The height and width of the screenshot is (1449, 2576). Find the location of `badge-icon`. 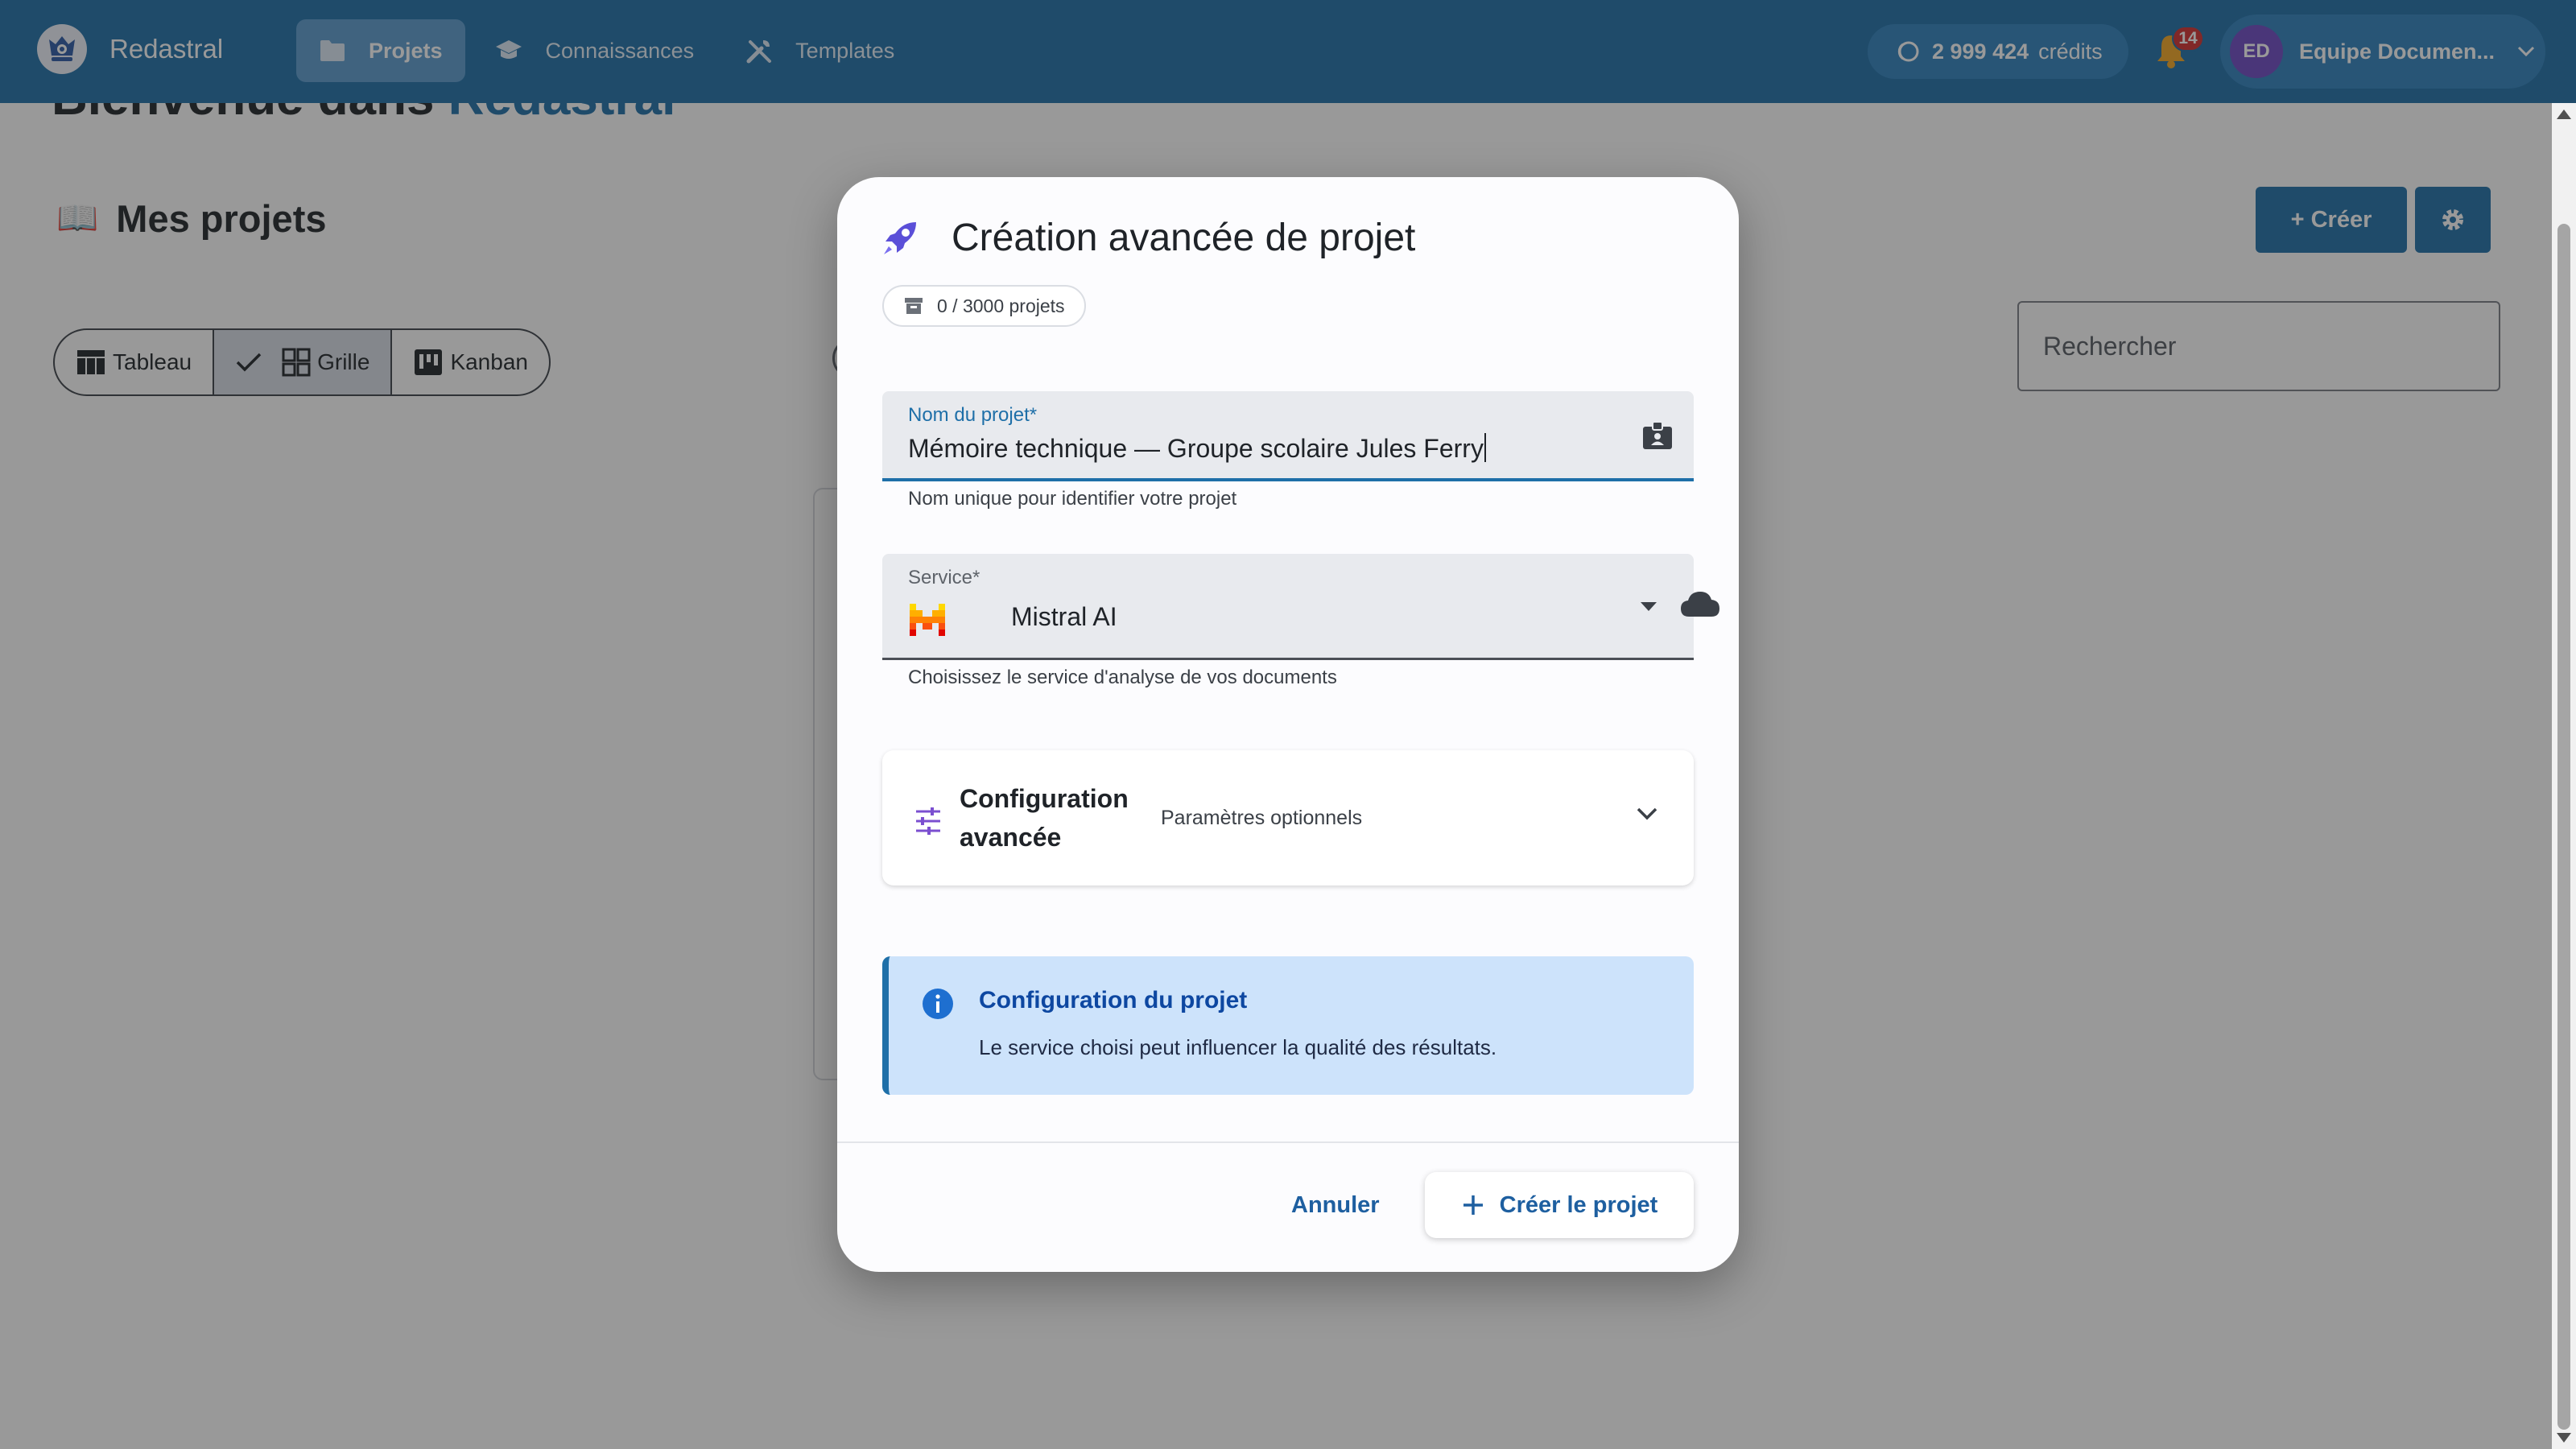

badge-icon is located at coordinates (1657, 435).